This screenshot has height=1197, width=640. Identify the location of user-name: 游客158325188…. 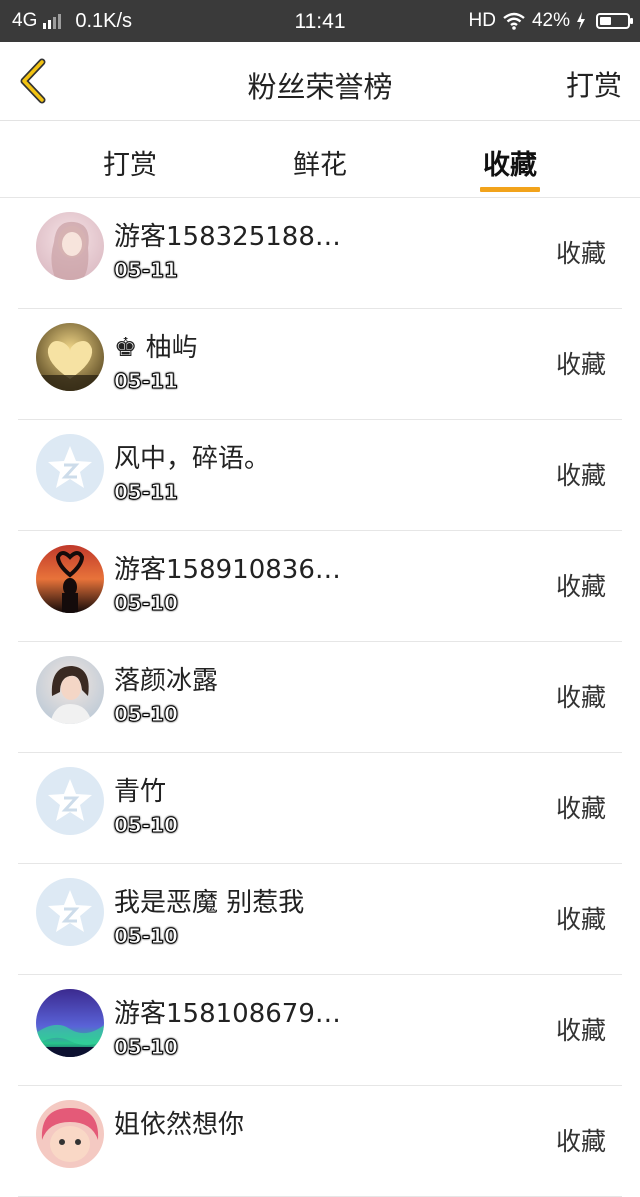
(227, 237).